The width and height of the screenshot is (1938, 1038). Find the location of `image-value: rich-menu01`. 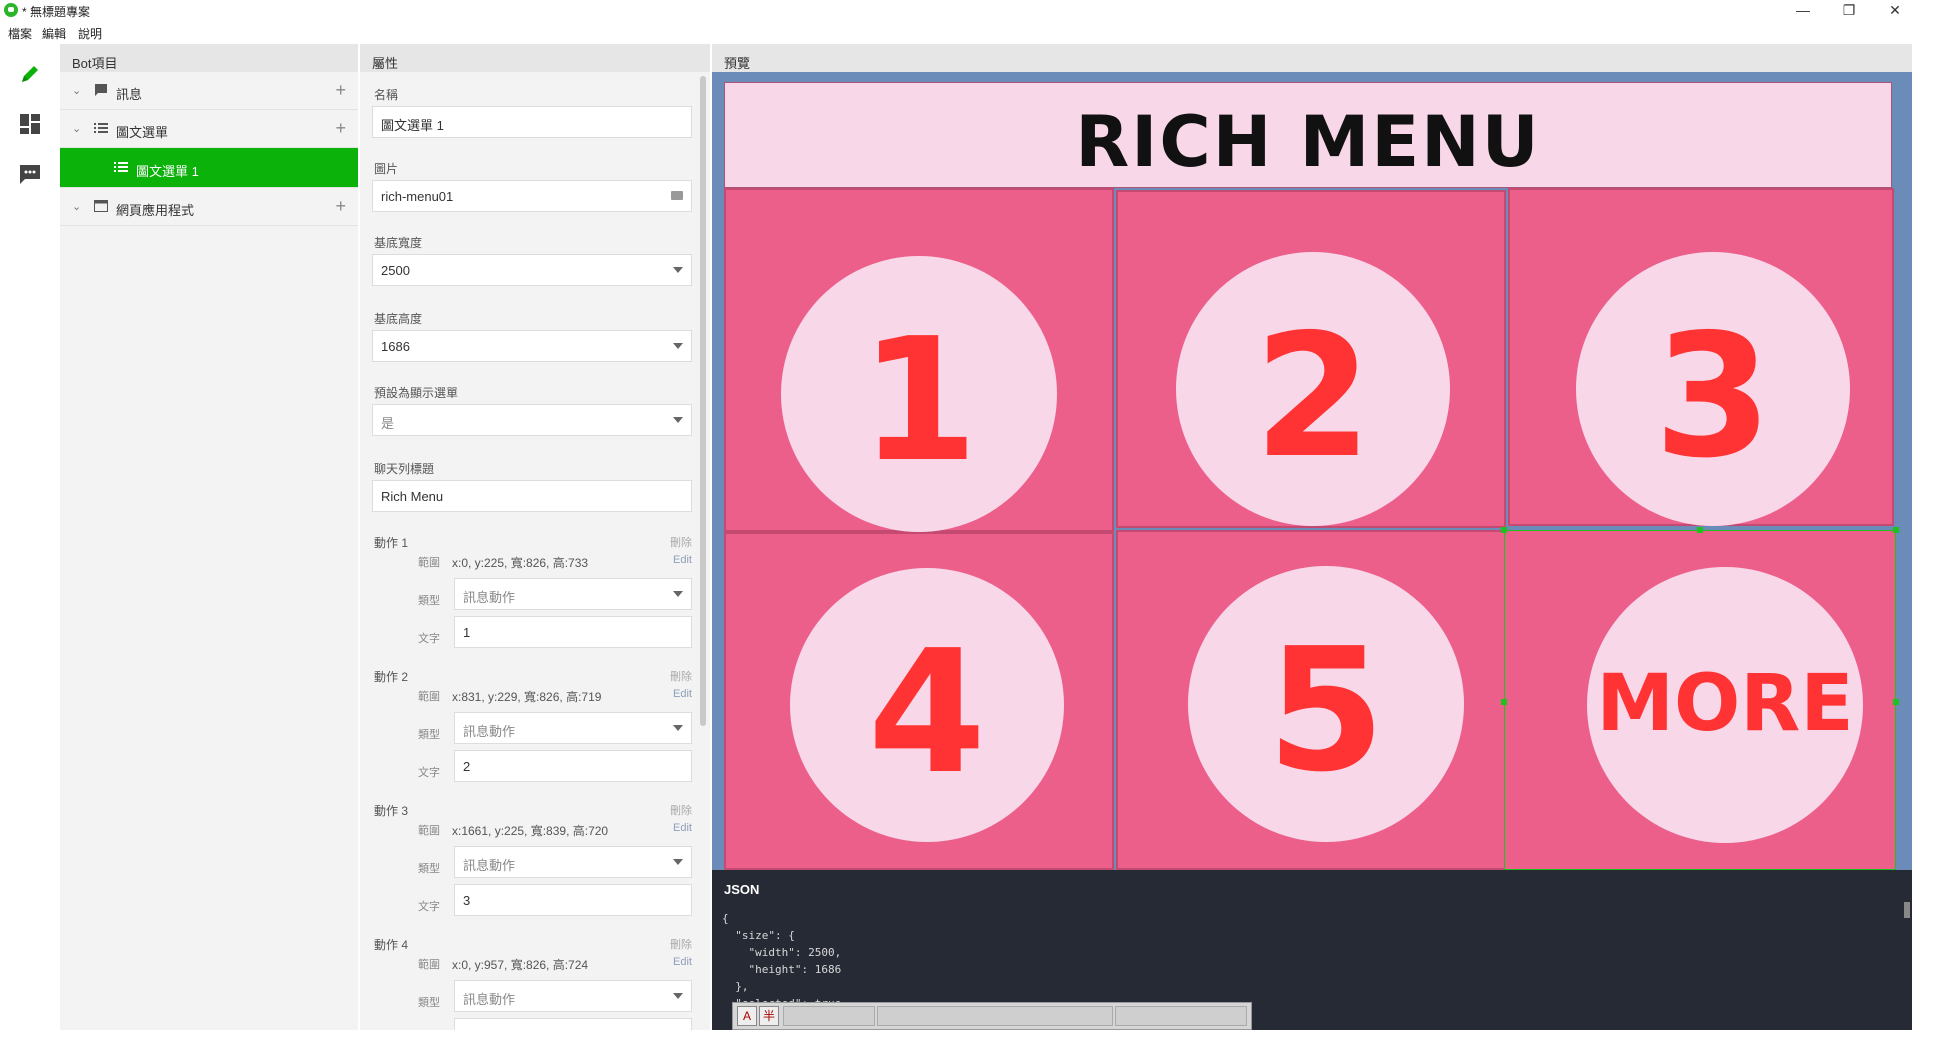

image-value: rich-menu01 is located at coordinates (417, 196).